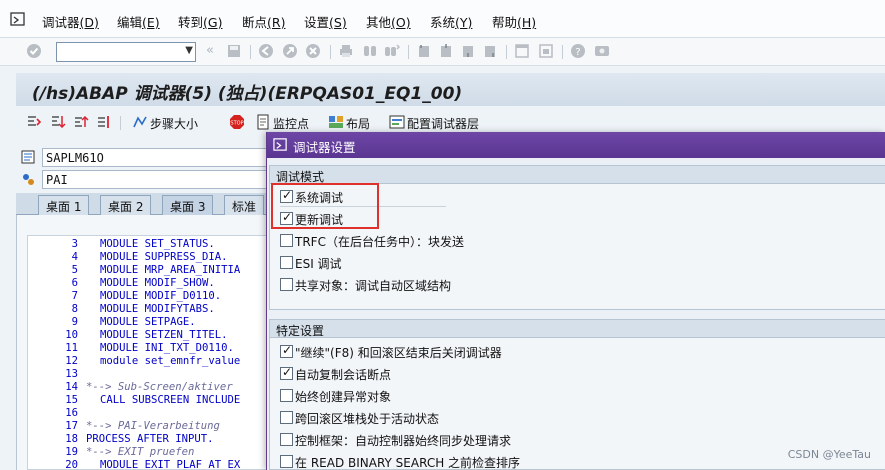  I want to click on menu-edit: 编辑(E), so click(138, 21).